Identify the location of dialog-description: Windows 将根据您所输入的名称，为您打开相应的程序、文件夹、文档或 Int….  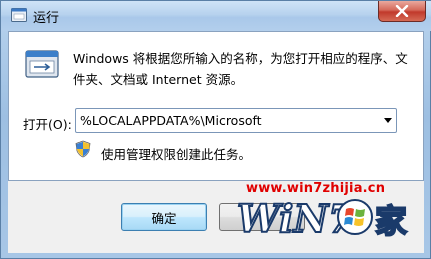
(240, 69).